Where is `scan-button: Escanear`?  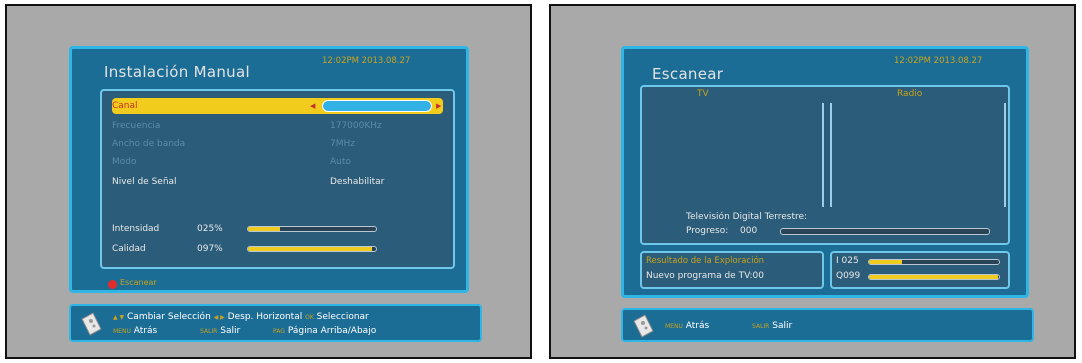
scan-button: Escanear is located at coordinates (138, 282).